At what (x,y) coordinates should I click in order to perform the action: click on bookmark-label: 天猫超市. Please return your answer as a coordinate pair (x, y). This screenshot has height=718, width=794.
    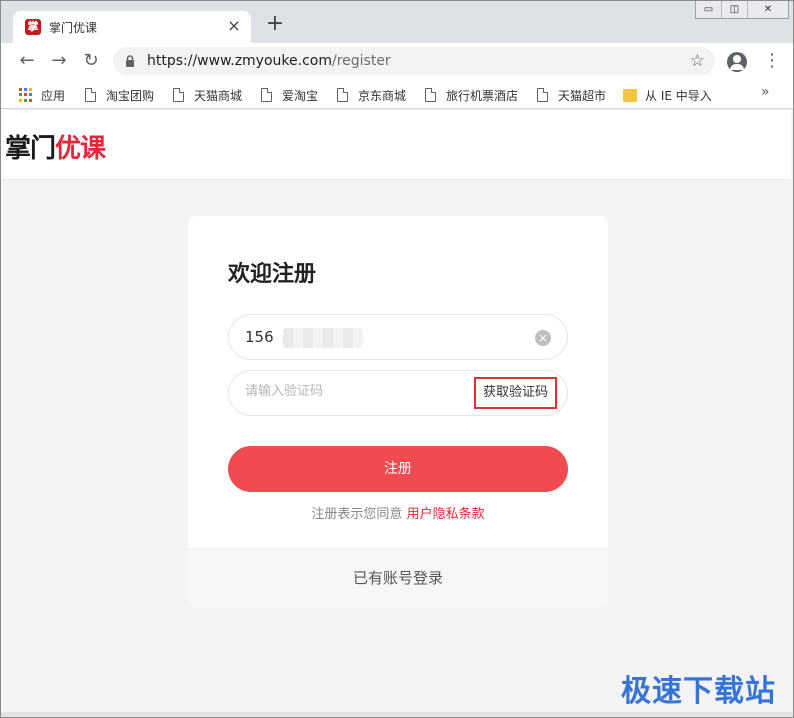
    Looking at the image, I should click on (582, 95).